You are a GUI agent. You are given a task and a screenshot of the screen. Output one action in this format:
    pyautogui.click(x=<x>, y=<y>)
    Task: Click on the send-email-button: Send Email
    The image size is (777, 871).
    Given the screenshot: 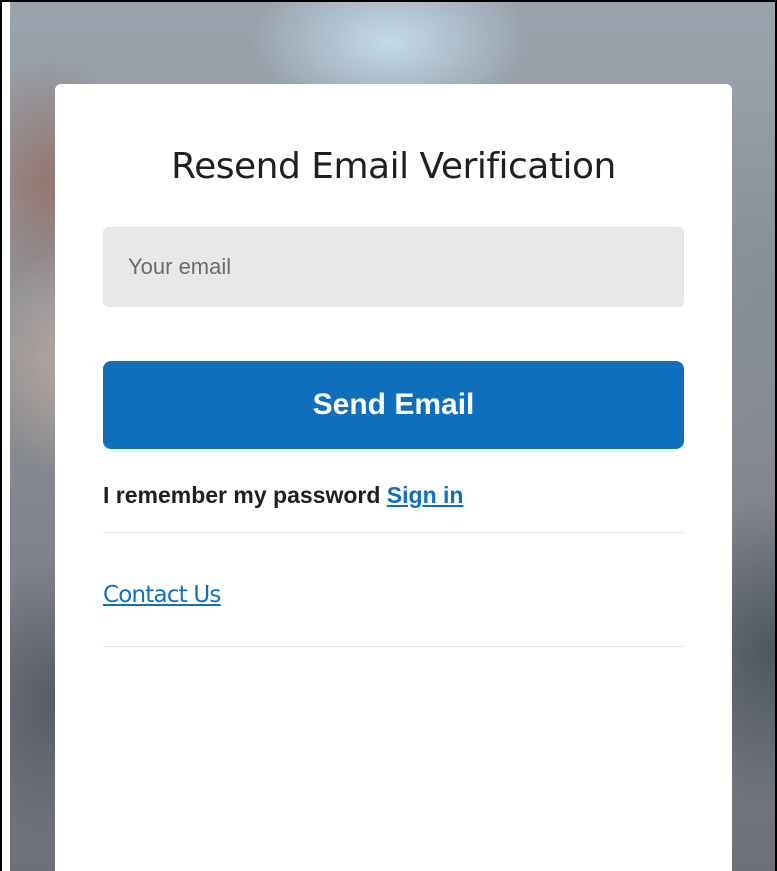 What is the action you would take?
    pyautogui.click(x=393, y=405)
    